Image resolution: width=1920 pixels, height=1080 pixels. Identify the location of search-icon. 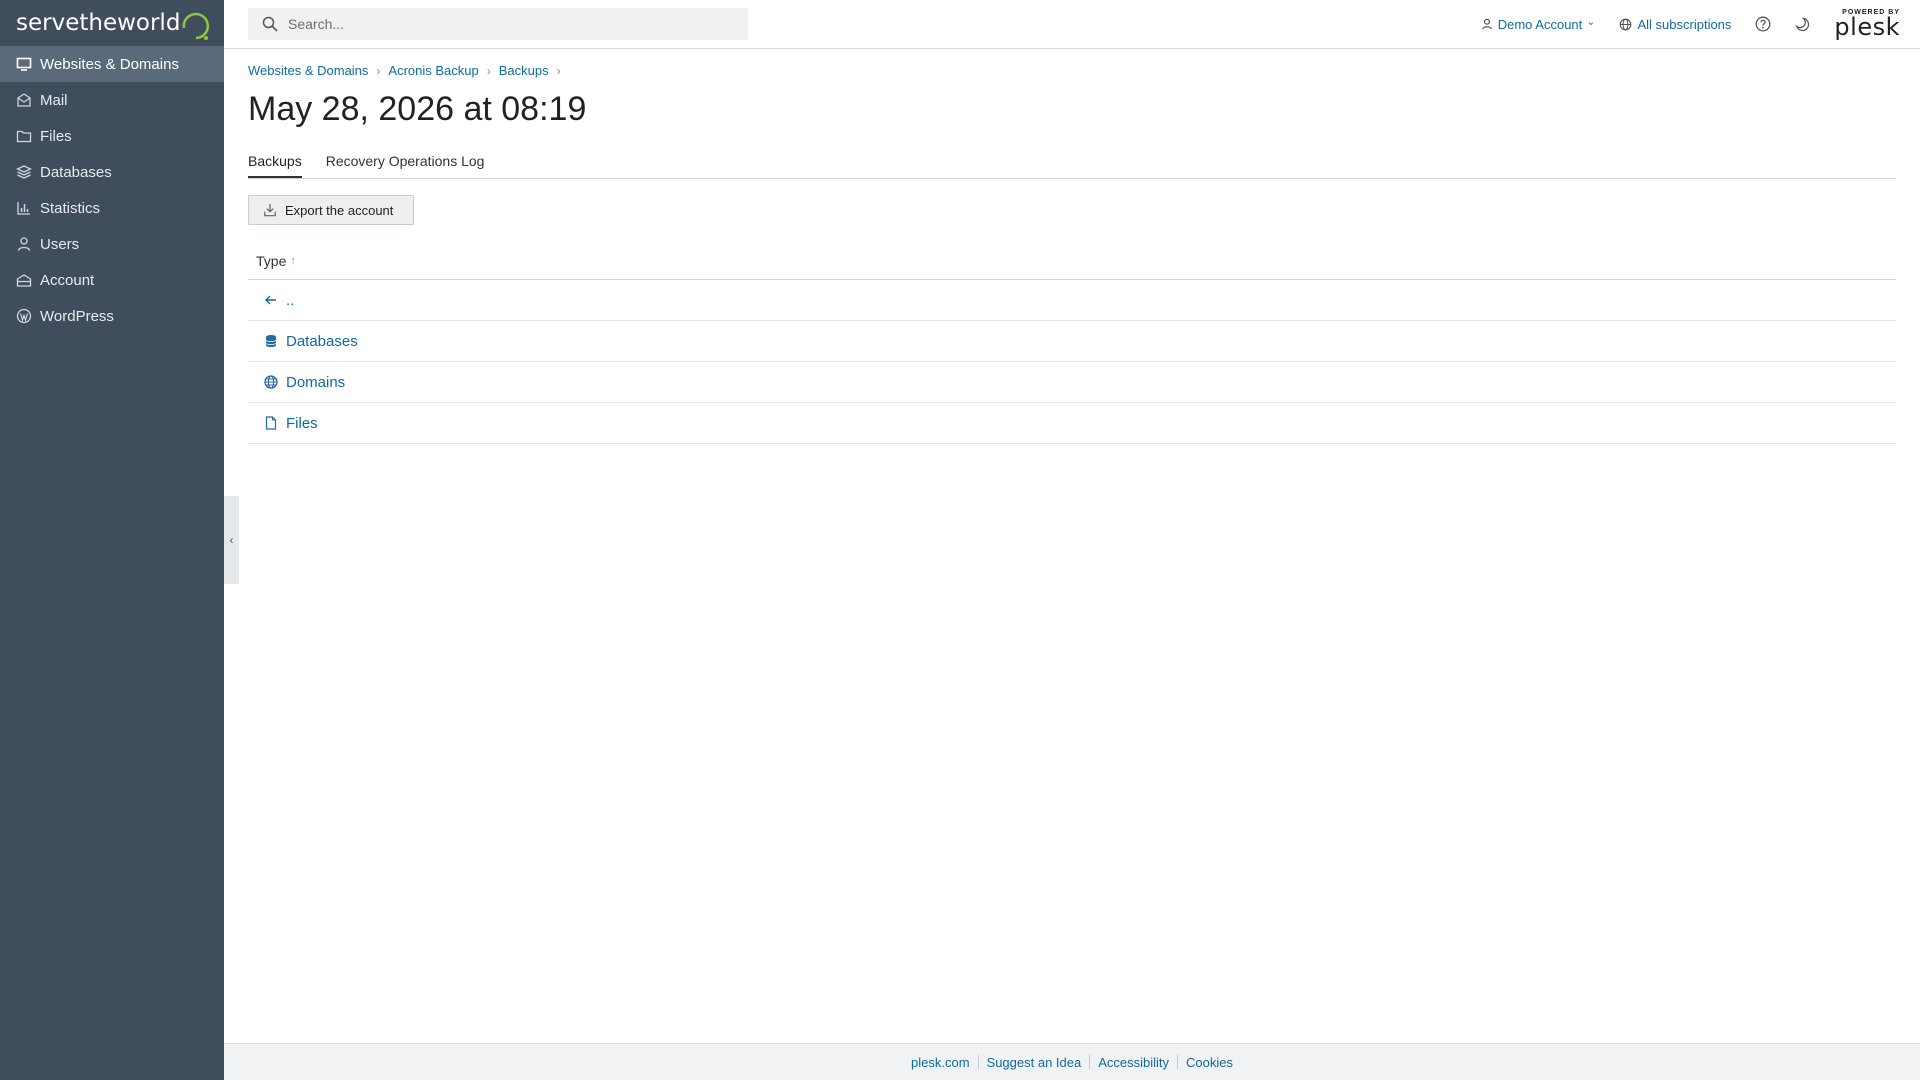
(270, 24).